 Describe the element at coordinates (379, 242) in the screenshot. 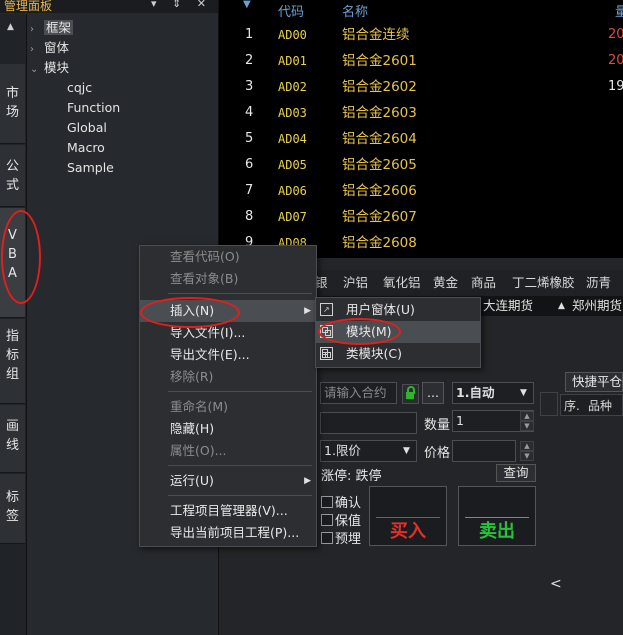

I see `row-name: 铝合金2608` at that location.